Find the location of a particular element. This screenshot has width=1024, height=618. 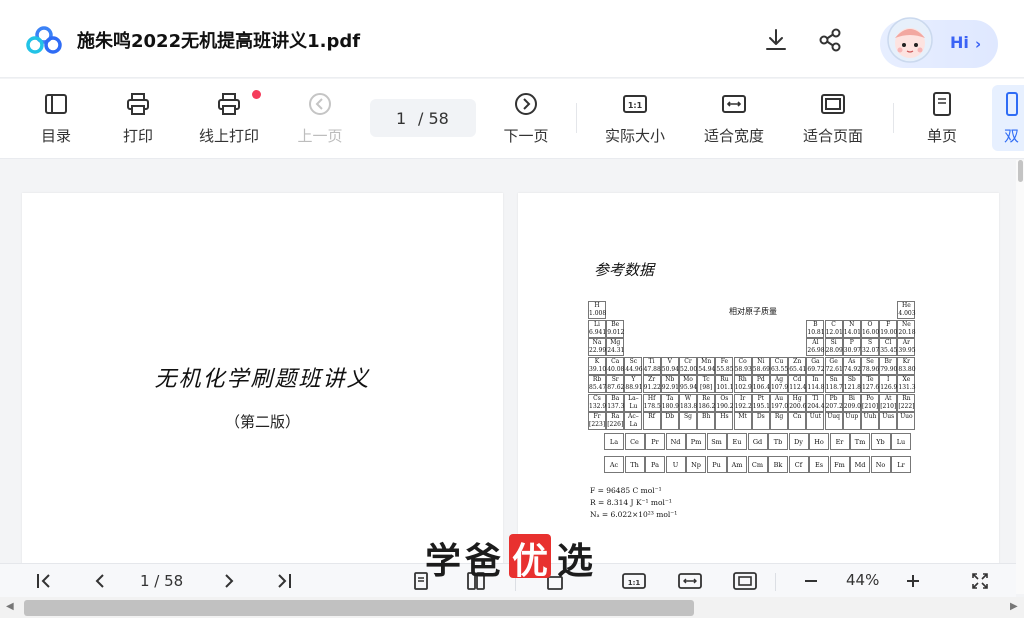

element-cell: Mt is located at coordinates (742, 421).